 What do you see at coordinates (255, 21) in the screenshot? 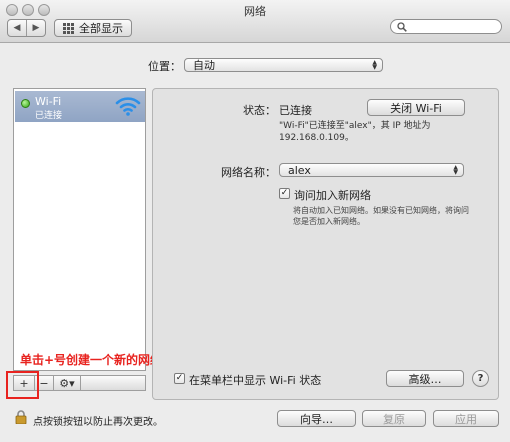
I see `title-bar: 网络 ◀ ▶ 全部显示` at bounding box center [255, 21].